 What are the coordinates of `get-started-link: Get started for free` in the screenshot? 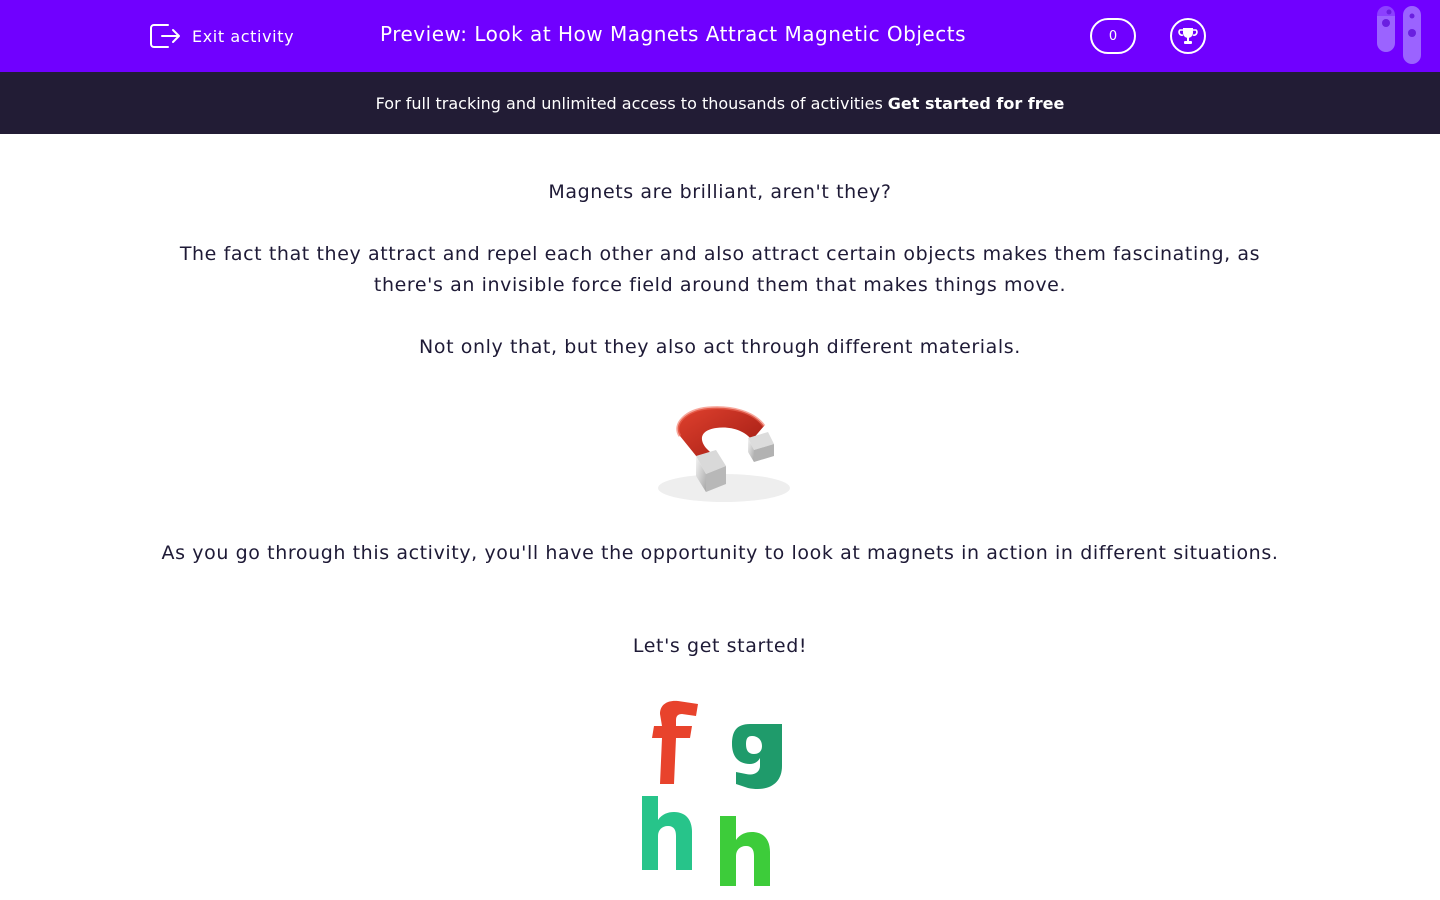 It's located at (976, 103).